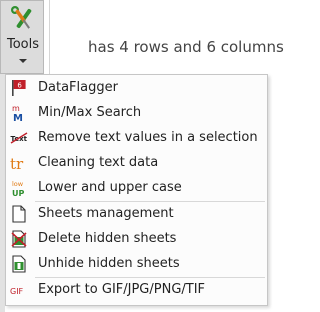  What do you see at coordinates (90, 112) in the screenshot?
I see `menu-item-label: Min/Max Search` at bounding box center [90, 112].